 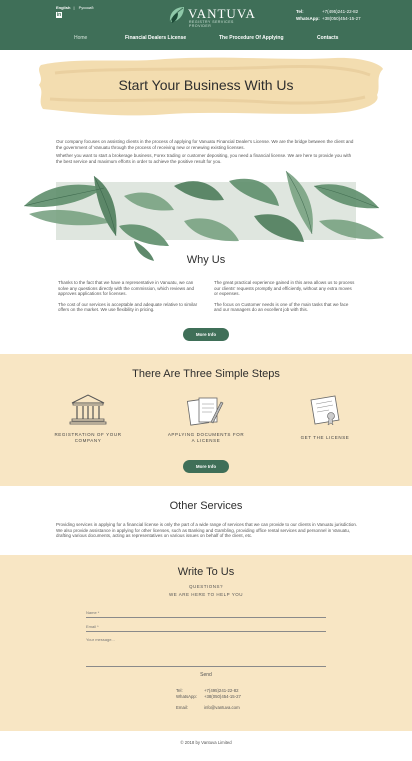 I want to click on email-field: Email *, so click(x=206, y=628).